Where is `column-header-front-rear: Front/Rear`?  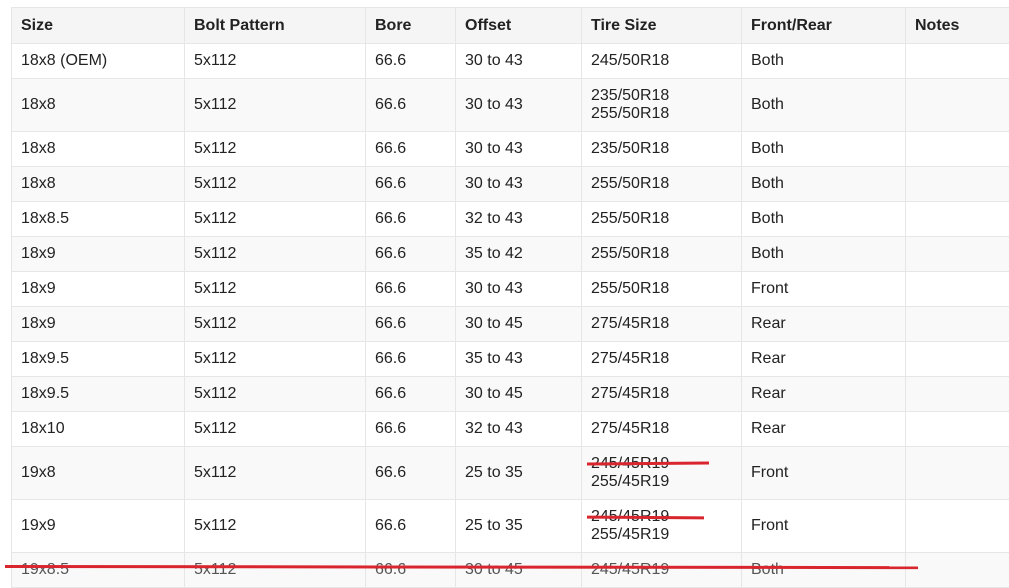 column-header-front-rear: Front/Rear is located at coordinates (824, 26).